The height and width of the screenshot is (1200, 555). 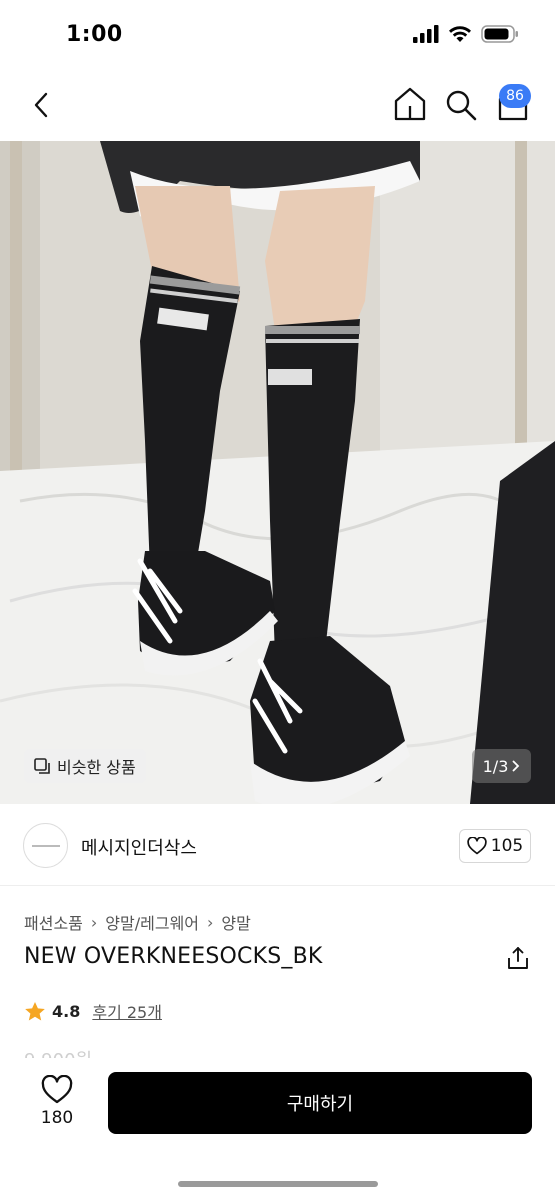 What do you see at coordinates (277, 845) in the screenshot?
I see `shop-row: 메시지인더삭스 105` at bounding box center [277, 845].